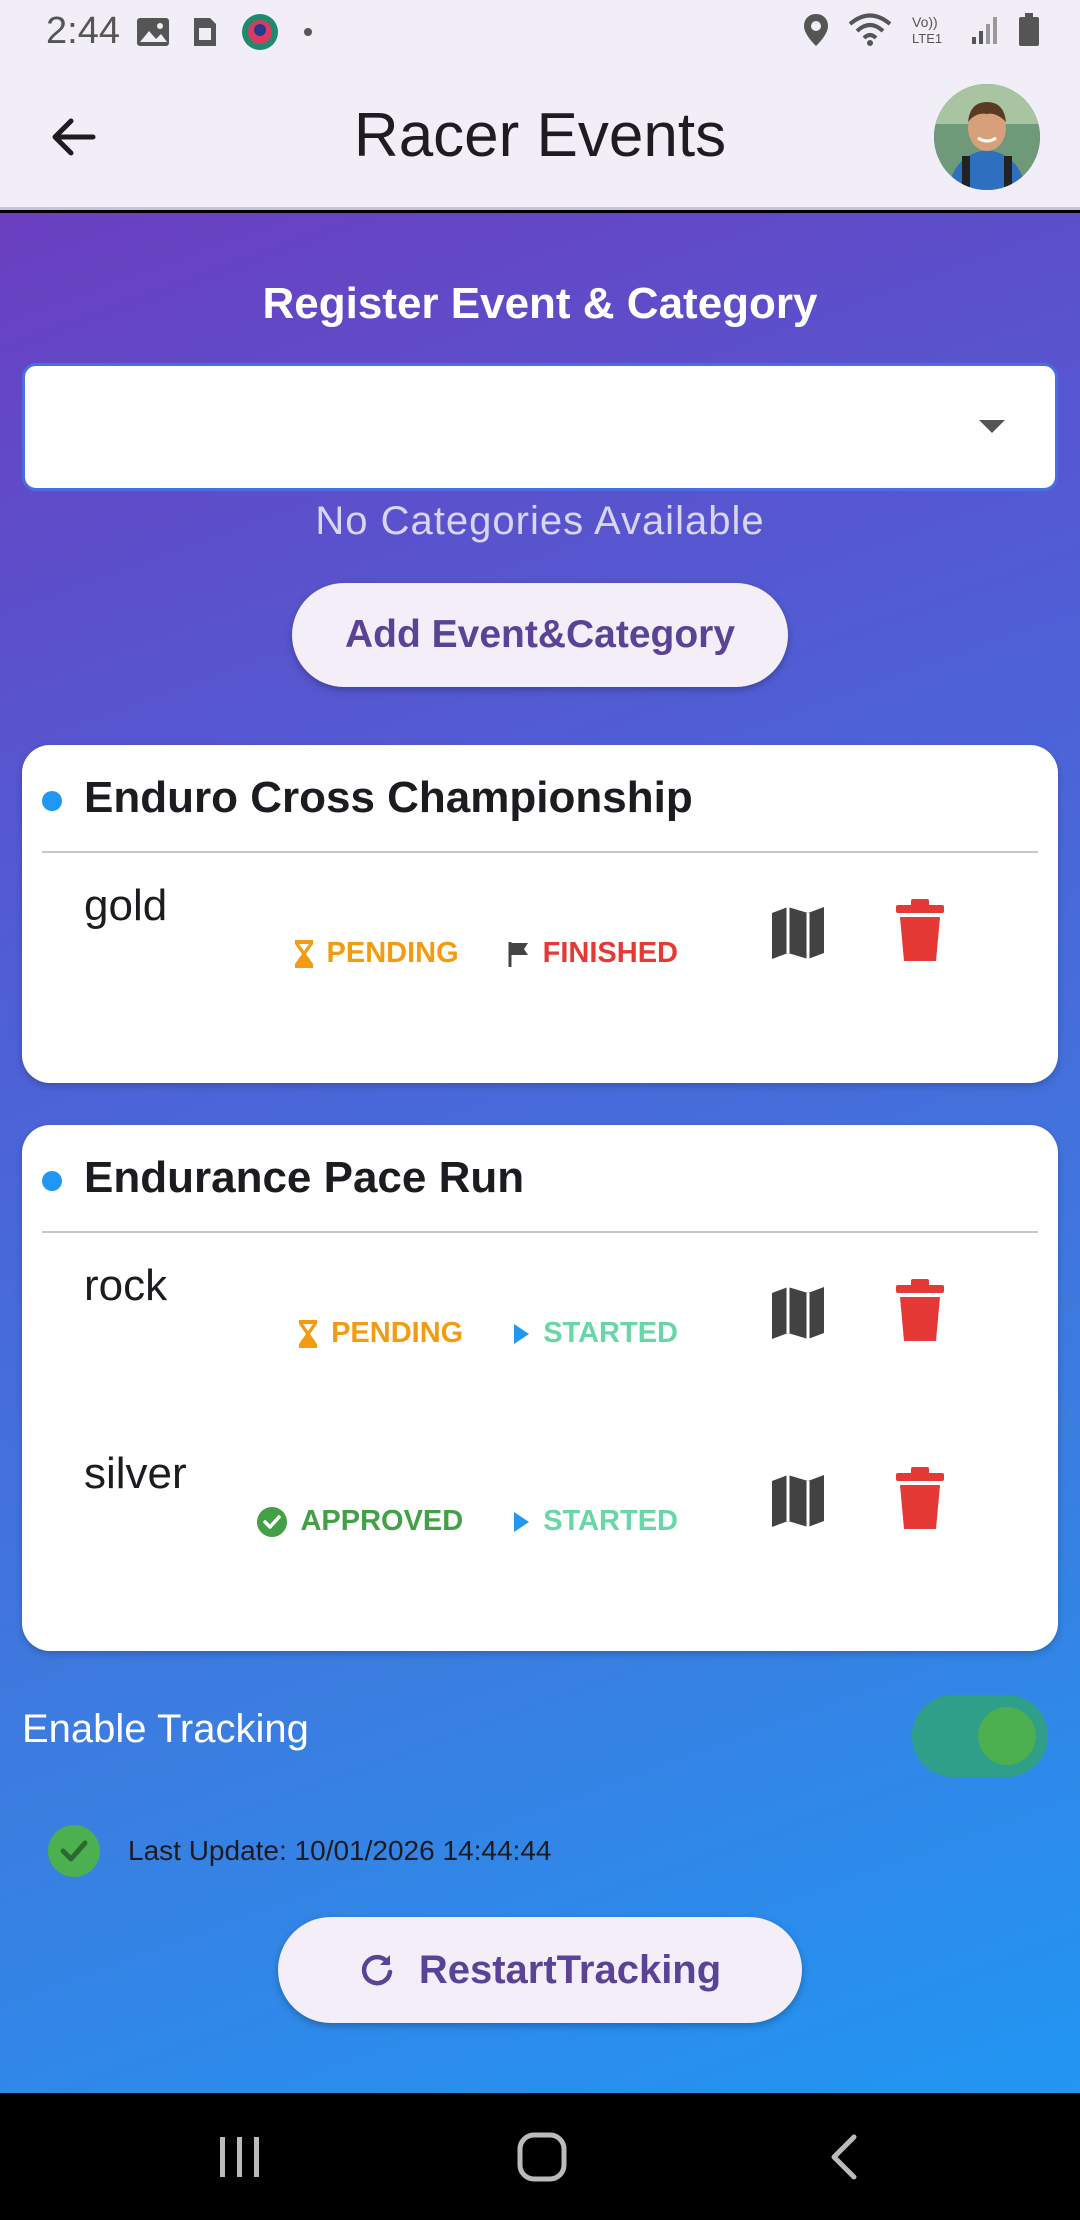  I want to click on app-bar: Racer Events, so click(540, 137).